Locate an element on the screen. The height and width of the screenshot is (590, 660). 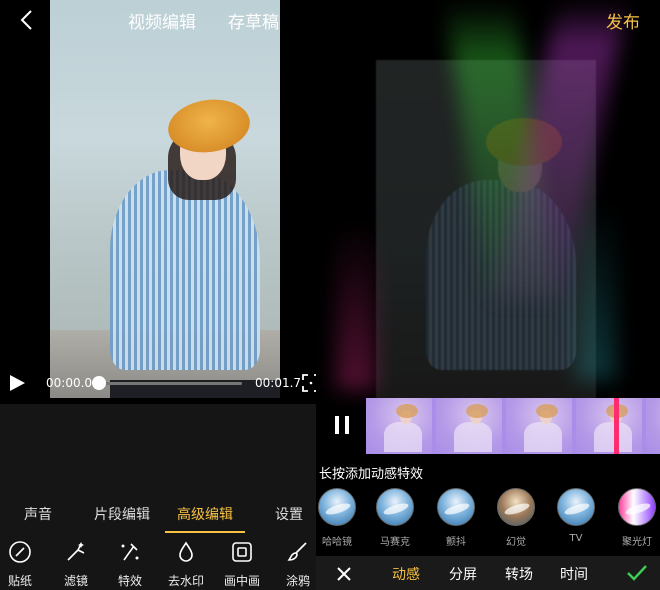
effects-hint: 长按添加动感特效 is located at coordinates (371, 474).